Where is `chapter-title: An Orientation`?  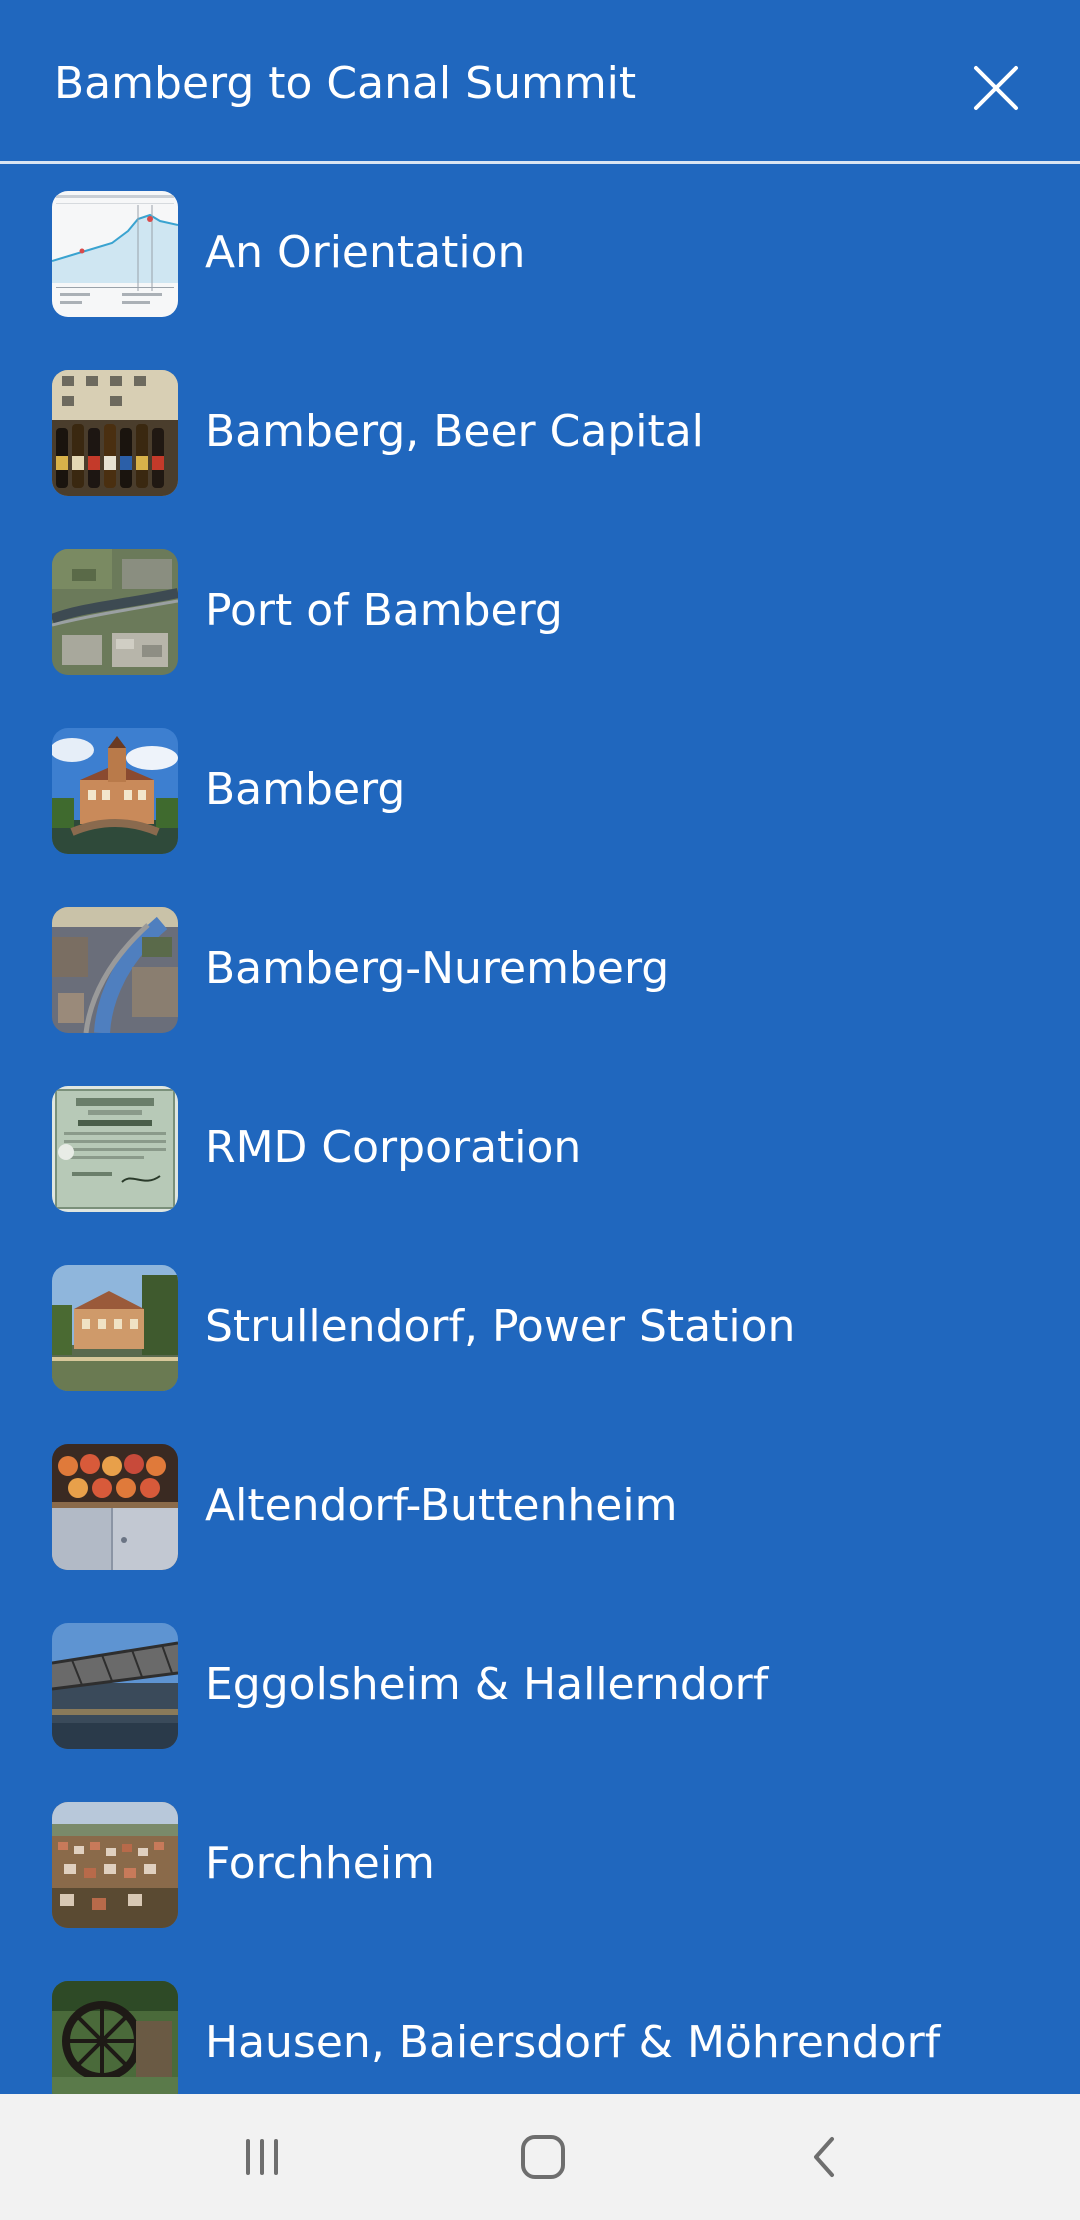 chapter-title: An Orientation is located at coordinates (365, 252).